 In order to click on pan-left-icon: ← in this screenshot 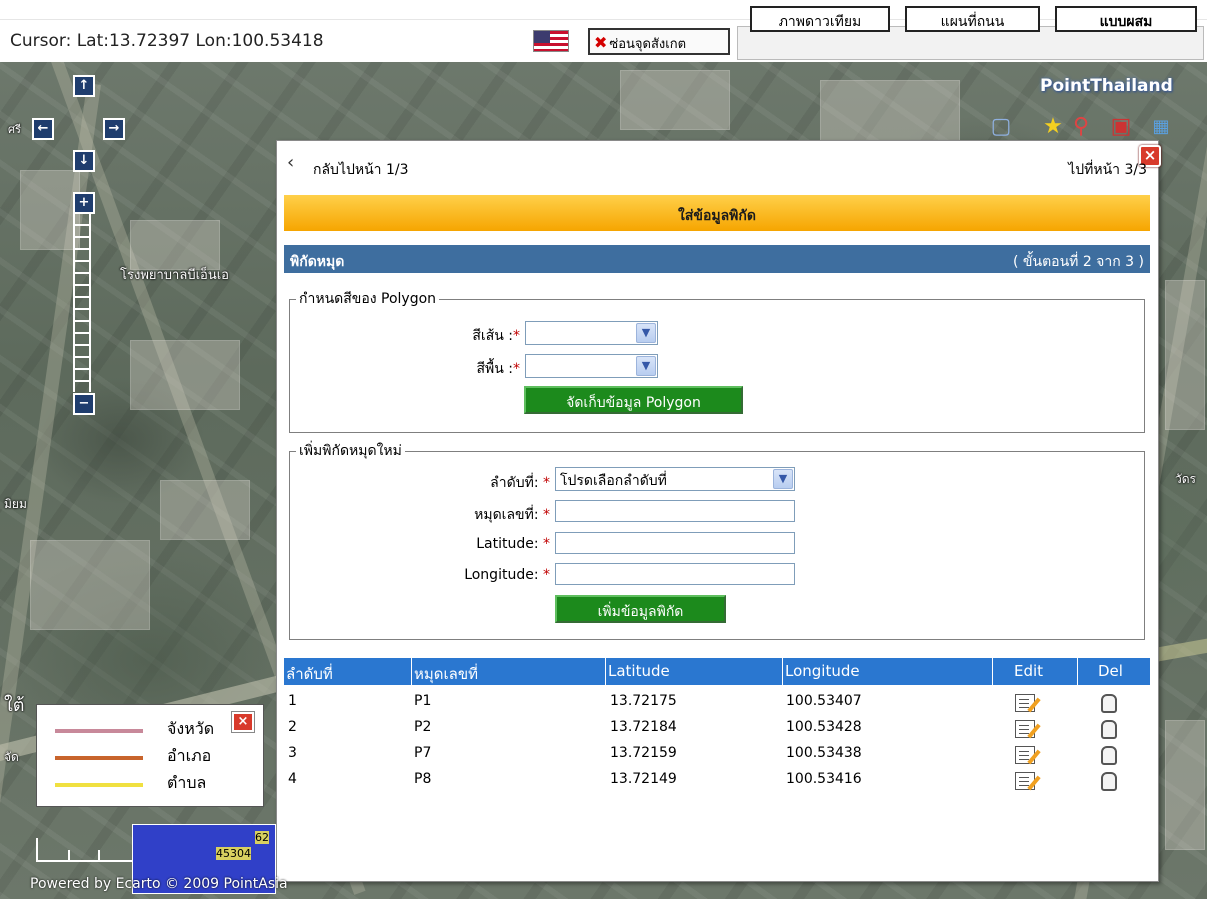, I will do `click(43, 129)`.